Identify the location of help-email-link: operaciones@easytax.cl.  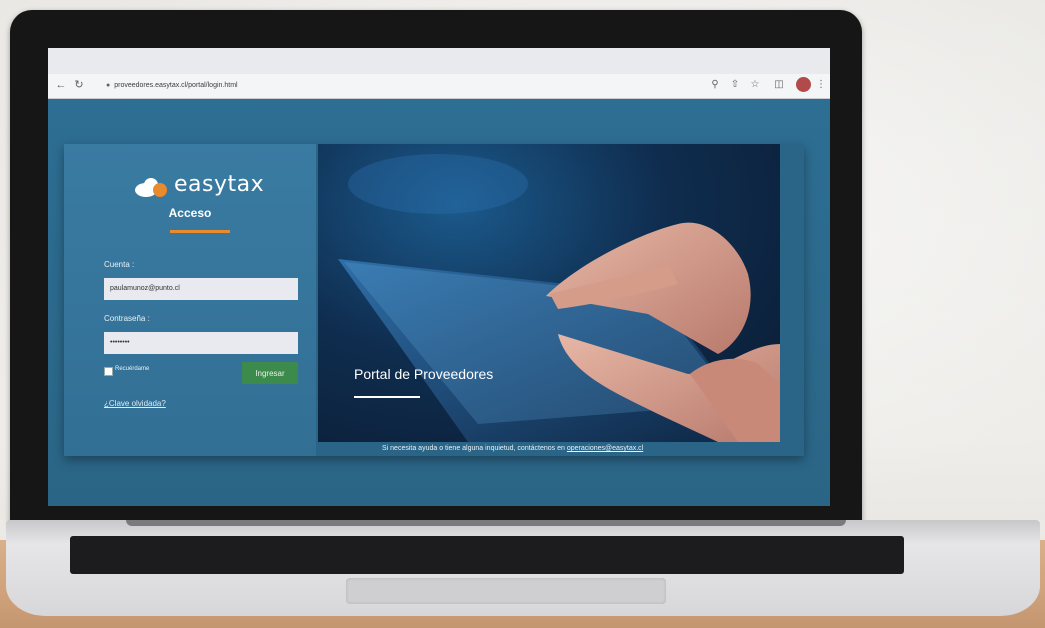
(605, 448).